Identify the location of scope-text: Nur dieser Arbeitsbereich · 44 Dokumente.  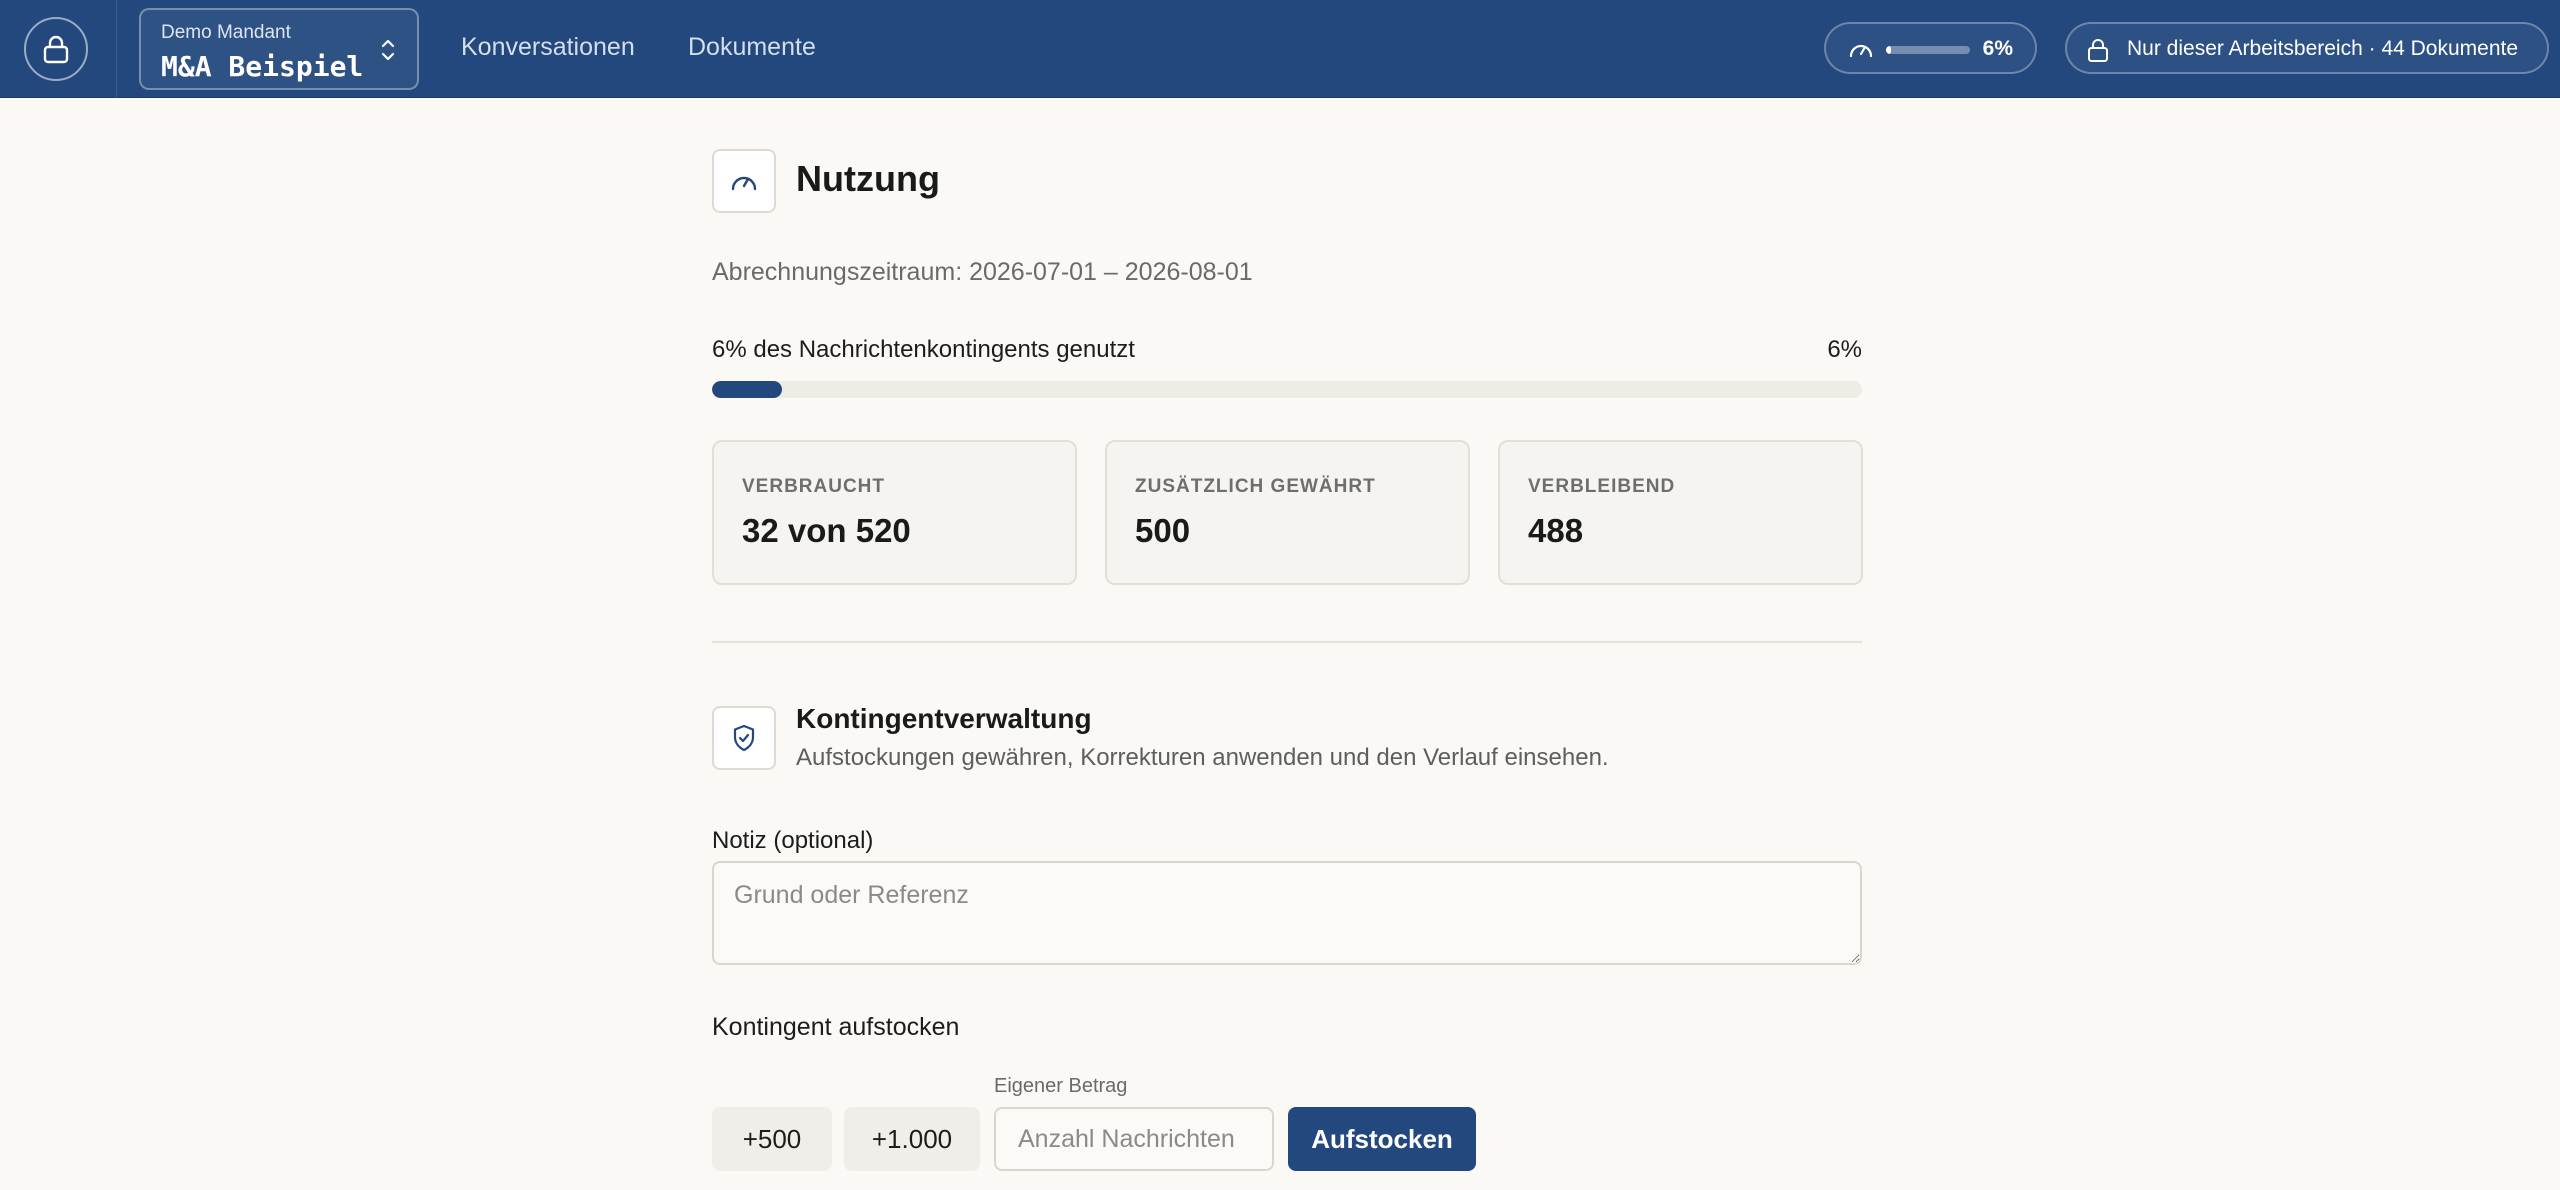
(2323, 48).